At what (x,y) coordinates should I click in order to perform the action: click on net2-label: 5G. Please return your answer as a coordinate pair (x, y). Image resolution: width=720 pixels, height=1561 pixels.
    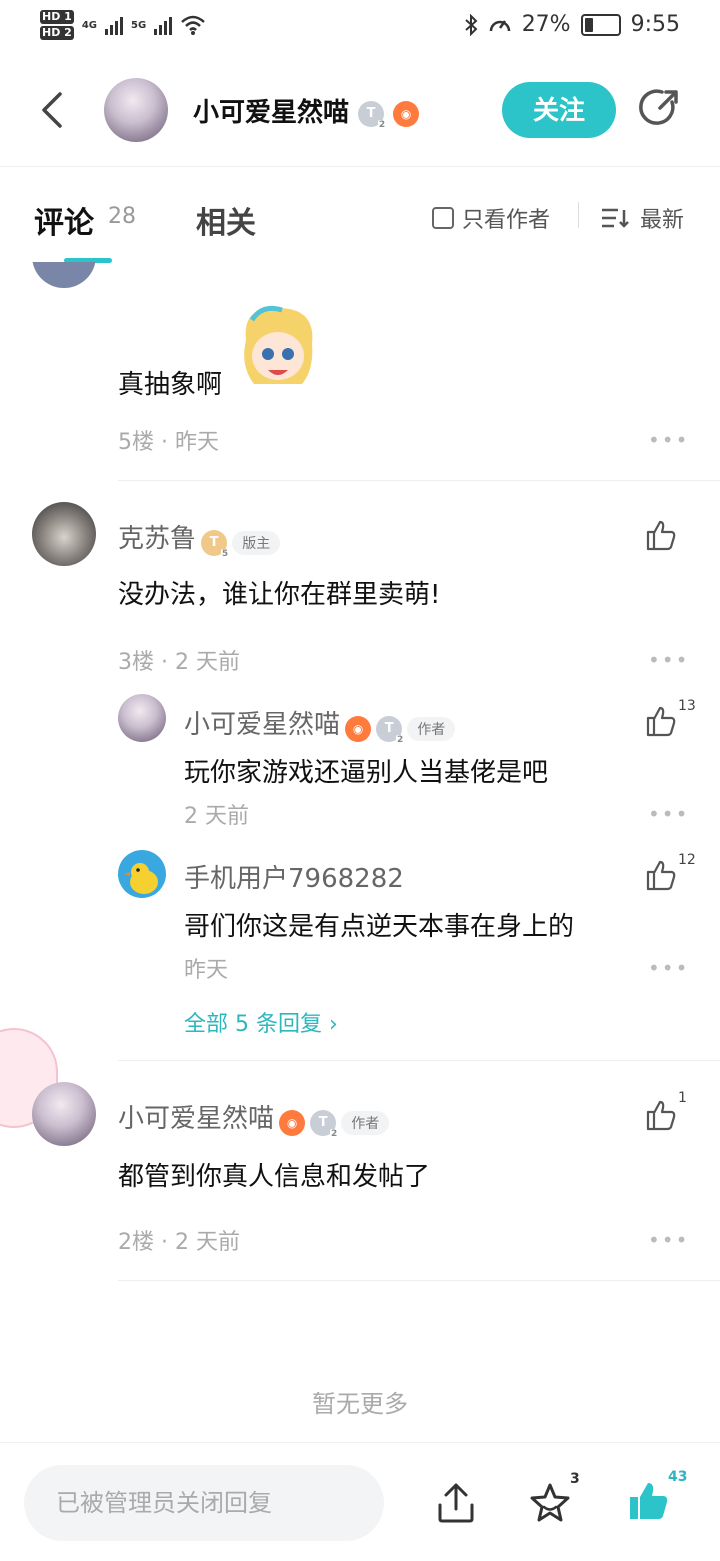
    Looking at the image, I should click on (139, 25).